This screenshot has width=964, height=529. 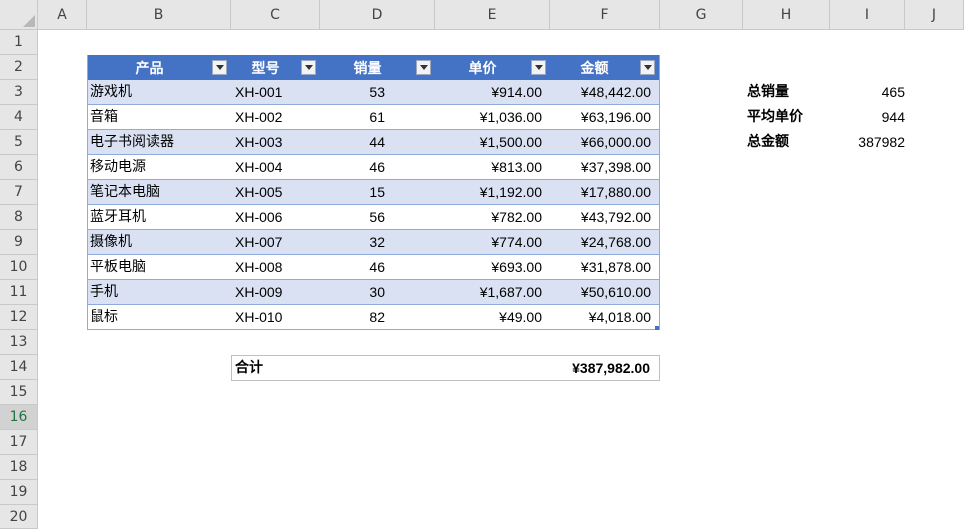 I want to click on column-header-I: I, so click(x=867, y=15).